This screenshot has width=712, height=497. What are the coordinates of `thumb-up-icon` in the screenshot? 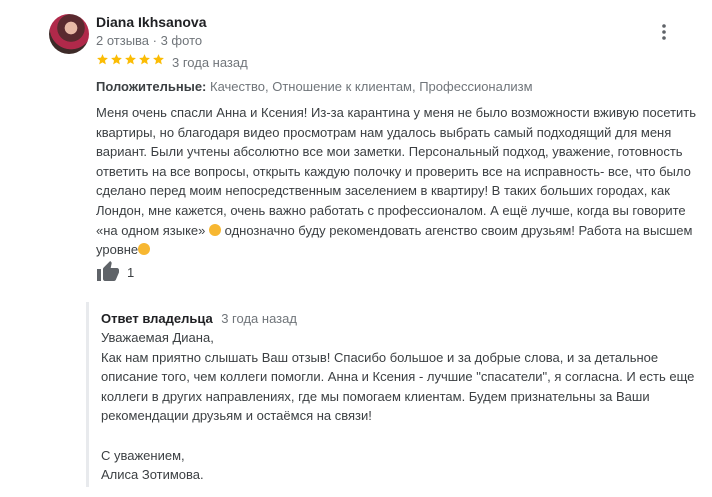 It's located at (108, 271).